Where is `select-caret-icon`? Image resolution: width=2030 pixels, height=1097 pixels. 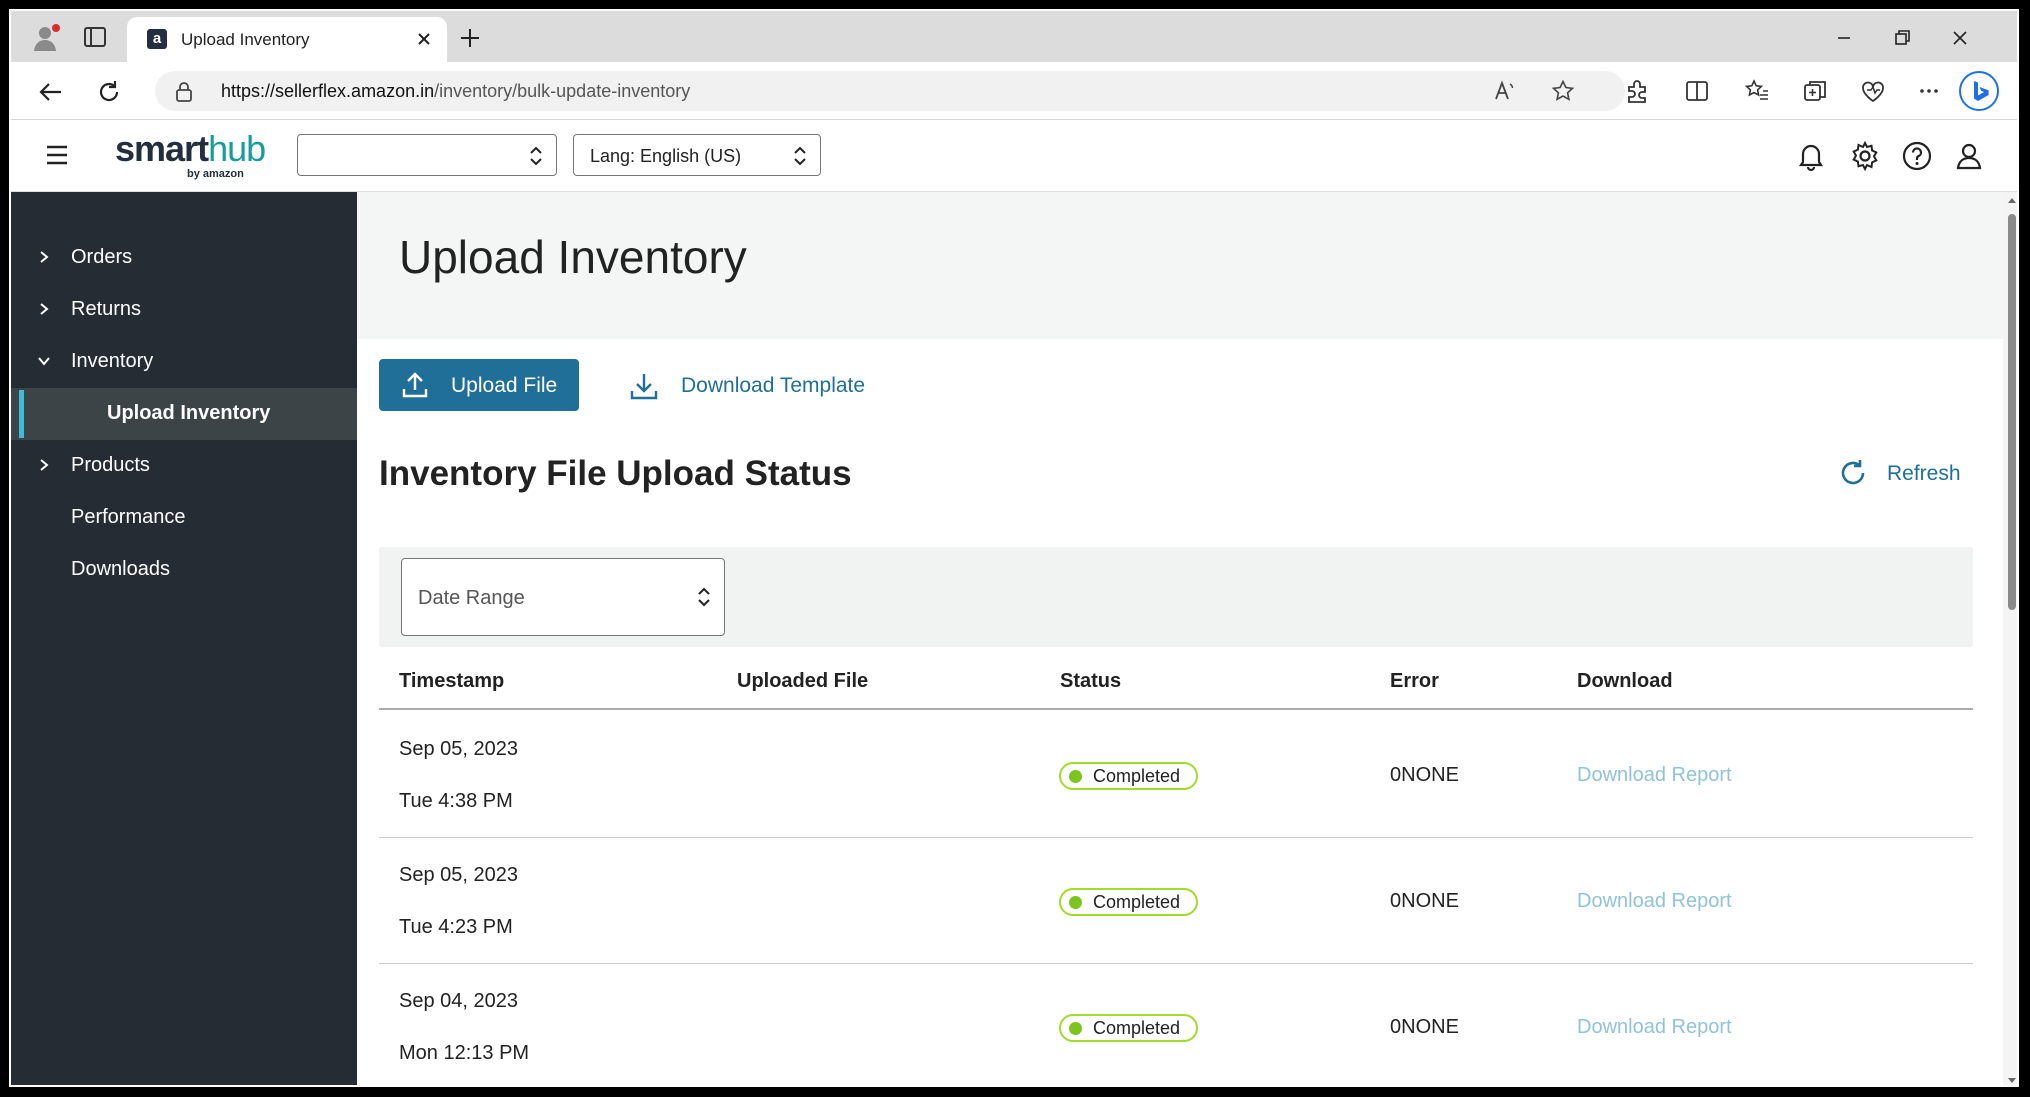
select-caret-icon is located at coordinates (704, 597).